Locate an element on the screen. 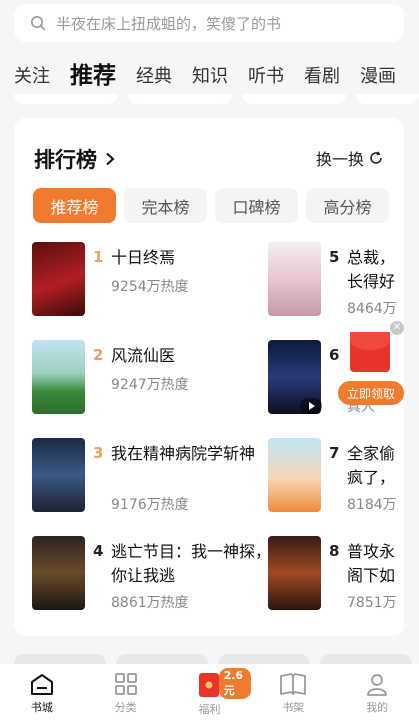 The height and width of the screenshot is (723, 419). nav-label: 书架 is located at coordinates (293, 707).